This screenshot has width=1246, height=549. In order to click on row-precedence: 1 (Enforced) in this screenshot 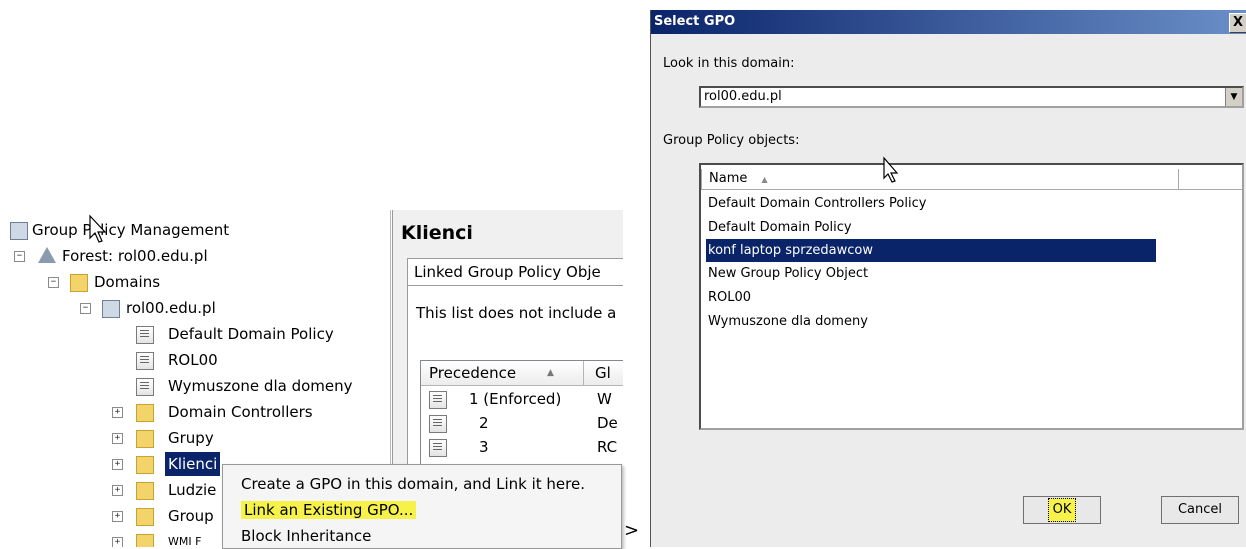, I will do `click(515, 399)`.